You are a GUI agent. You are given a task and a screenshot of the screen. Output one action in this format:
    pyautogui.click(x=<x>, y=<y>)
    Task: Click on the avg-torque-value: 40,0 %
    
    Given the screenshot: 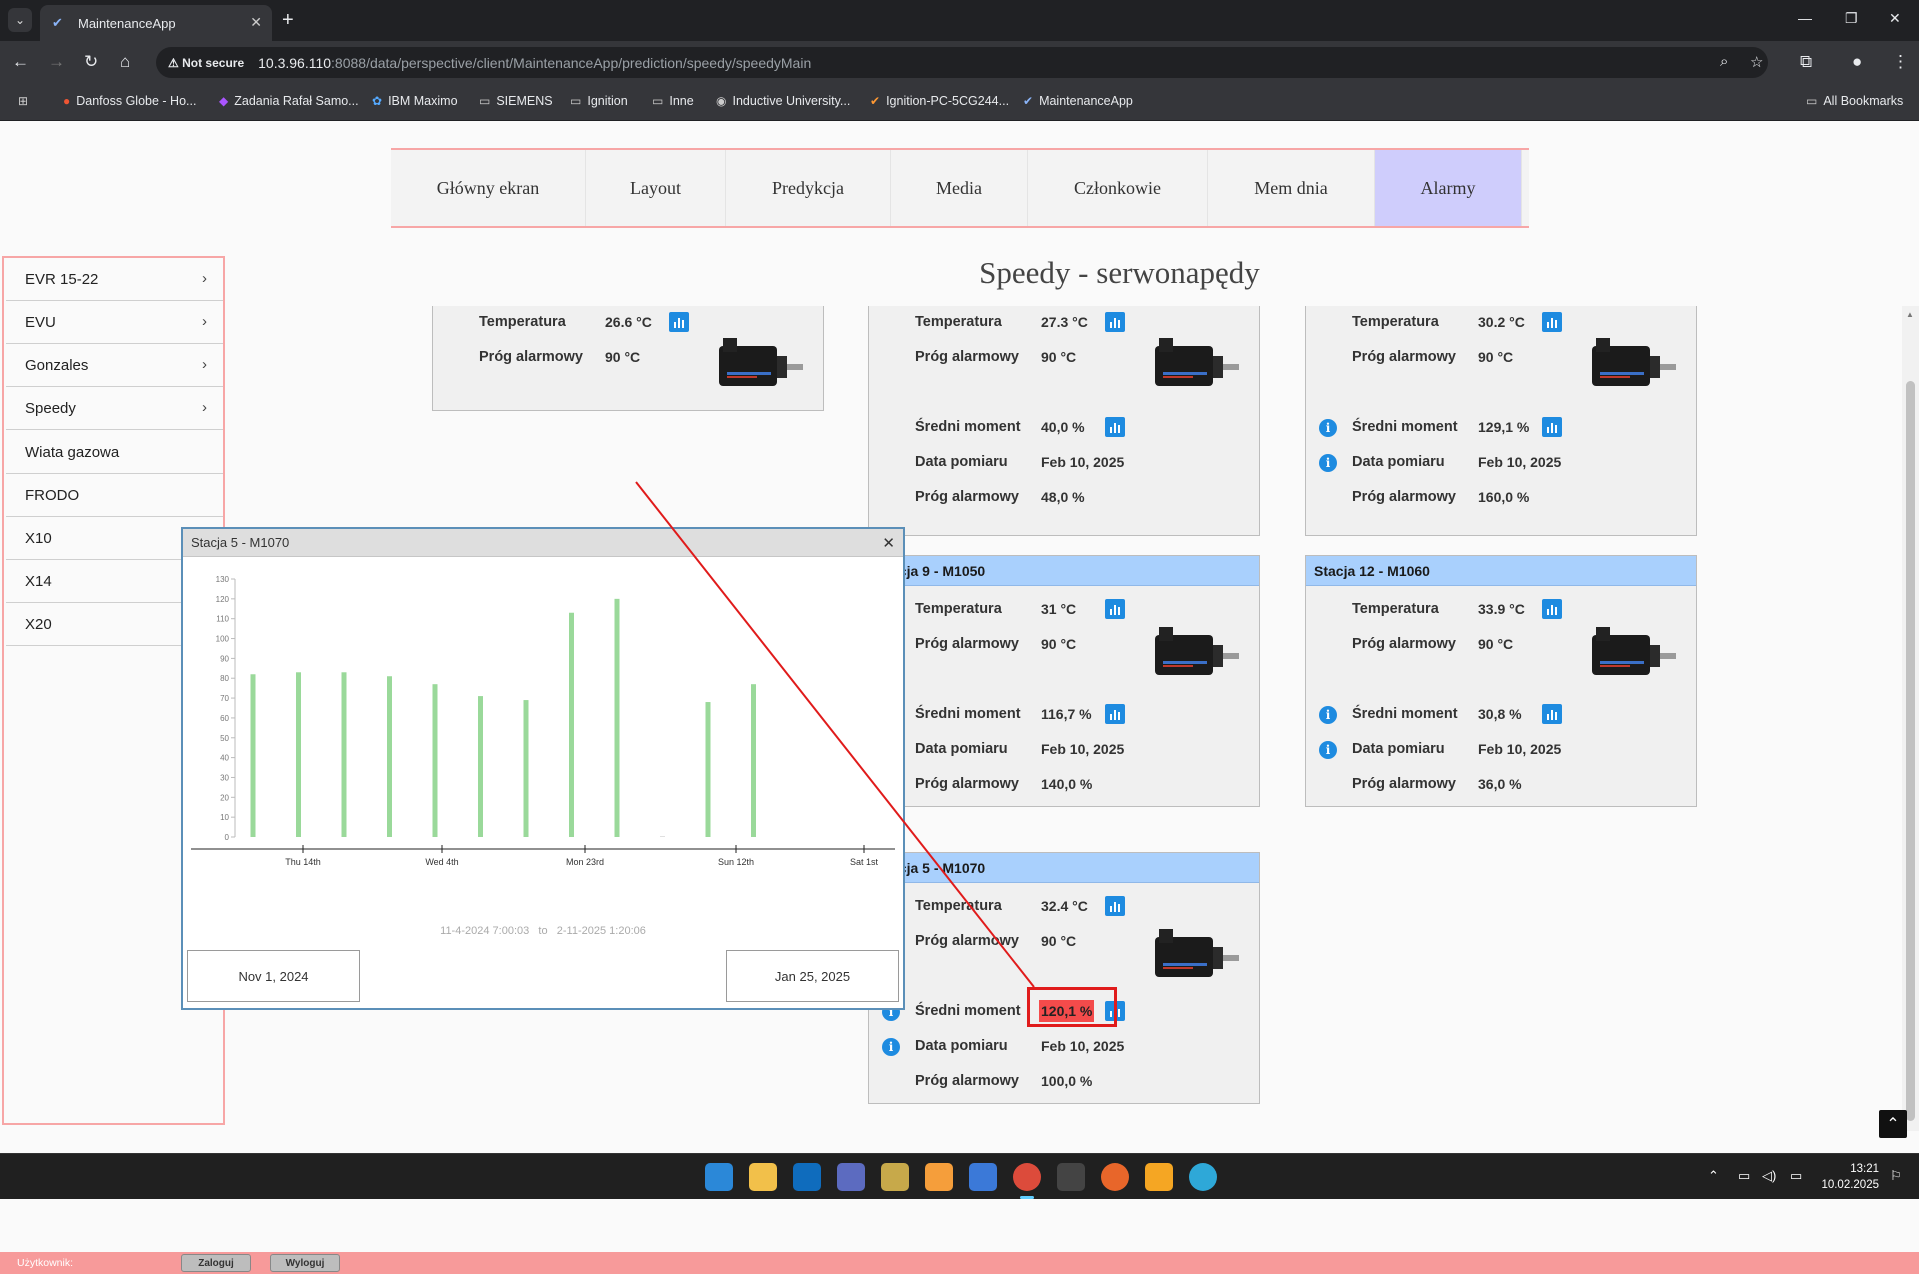 What is the action you would take?
    pyautogui.click(x=1063, y=427)
    